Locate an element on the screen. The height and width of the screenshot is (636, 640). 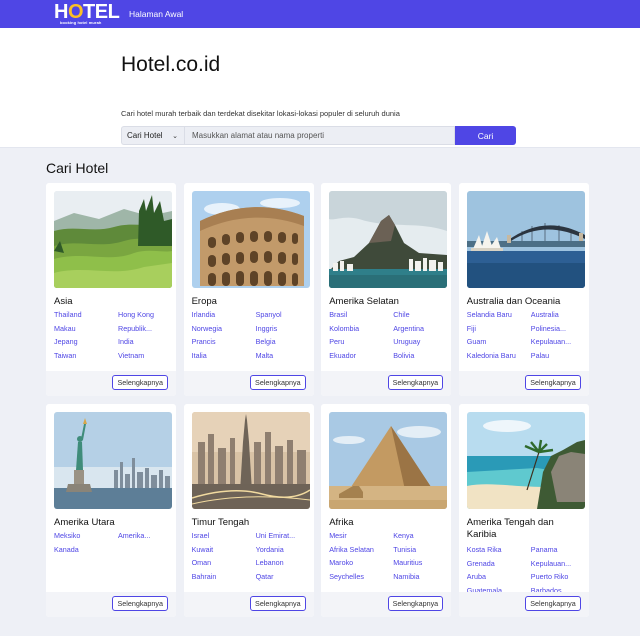
region-title: Timur Tengah is located at coordinates (220, 522).